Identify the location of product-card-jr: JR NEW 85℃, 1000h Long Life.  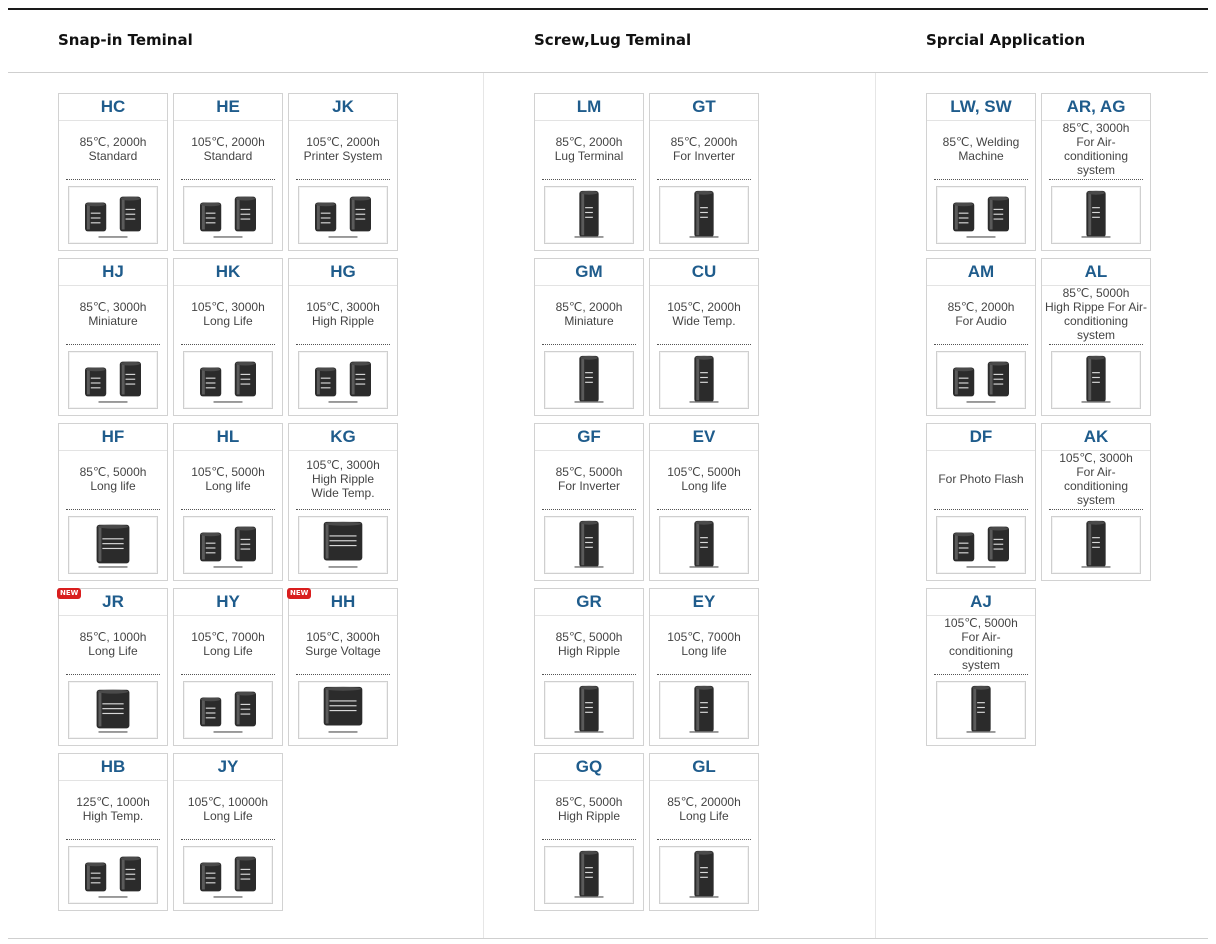
(112, 667).